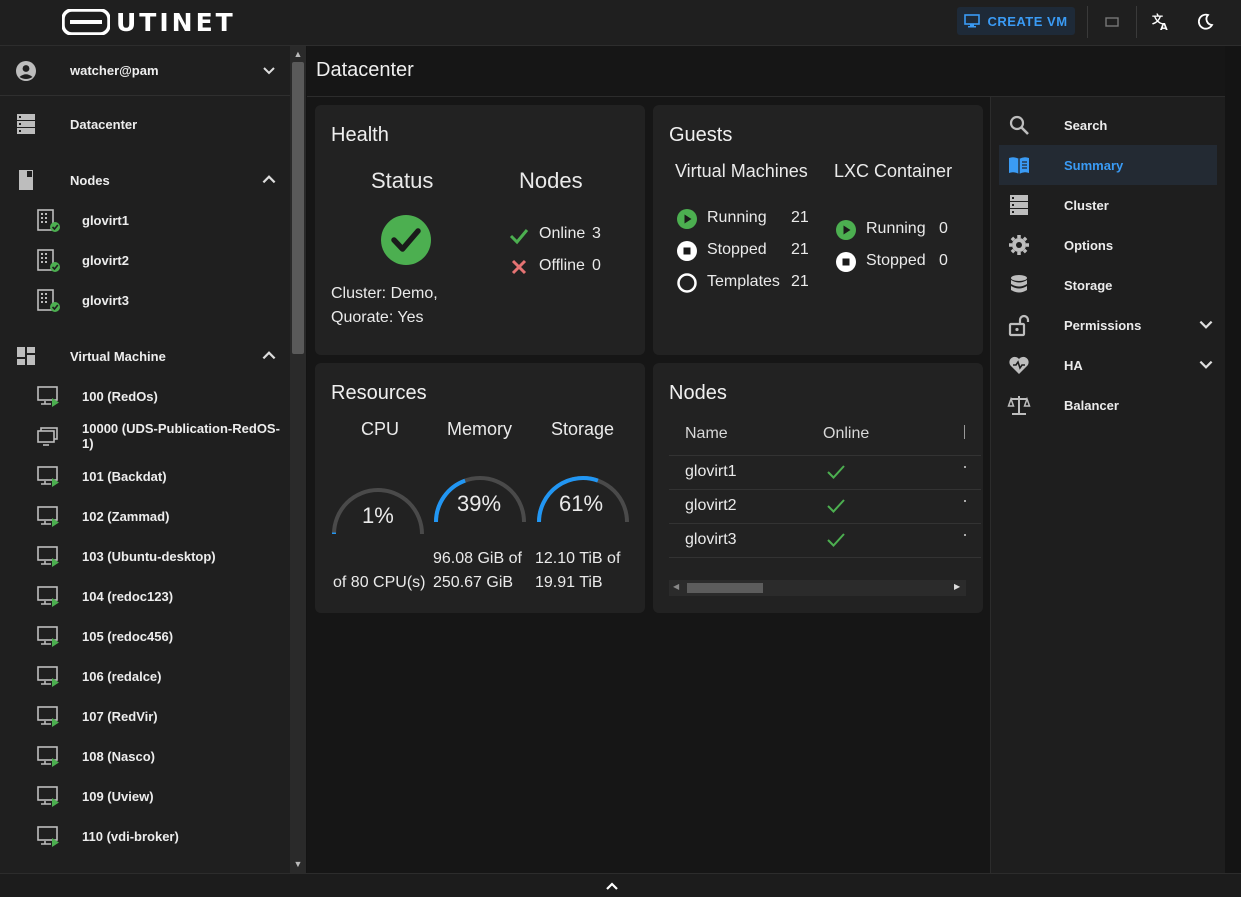  What do you see at coordinates (1108, 365) in the screenshot?
I see `nav-item-ha: HA` at bounding box center [1108, 365].